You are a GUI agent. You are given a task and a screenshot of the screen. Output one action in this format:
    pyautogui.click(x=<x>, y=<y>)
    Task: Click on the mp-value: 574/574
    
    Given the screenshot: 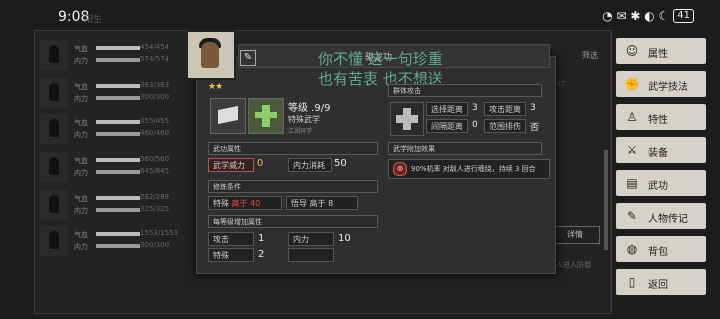 What is the action you would take?
    pyautogui.click(x=155, y=59)
    